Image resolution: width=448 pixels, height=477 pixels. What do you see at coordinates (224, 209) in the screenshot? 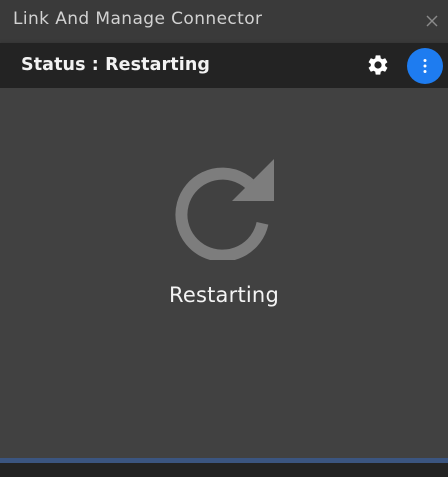
I see `restart-icon` at bounding box center [224, 209].